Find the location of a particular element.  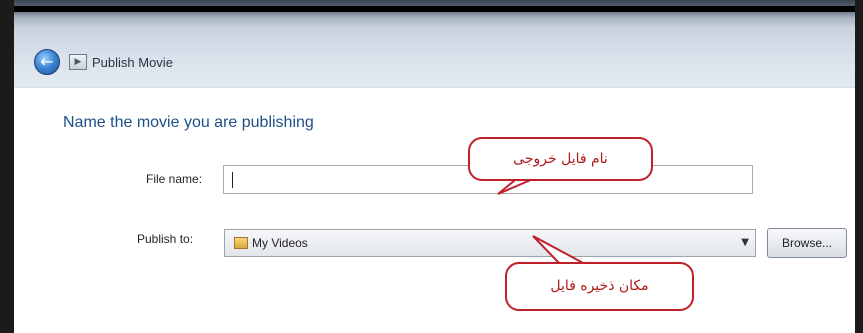

left-border is located at coordinates (7, 166).